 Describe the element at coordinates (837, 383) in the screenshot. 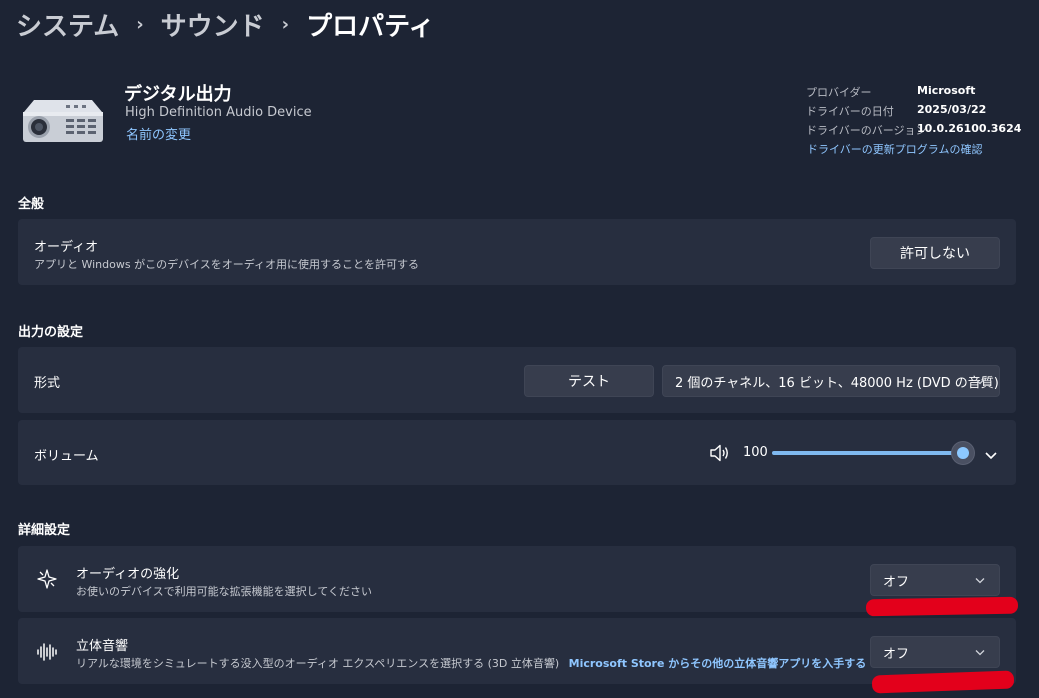

I see `format-dropdown-value: 2 個のチャネル、16 ビット、48000 Hz (DVD の音質)` at that location.